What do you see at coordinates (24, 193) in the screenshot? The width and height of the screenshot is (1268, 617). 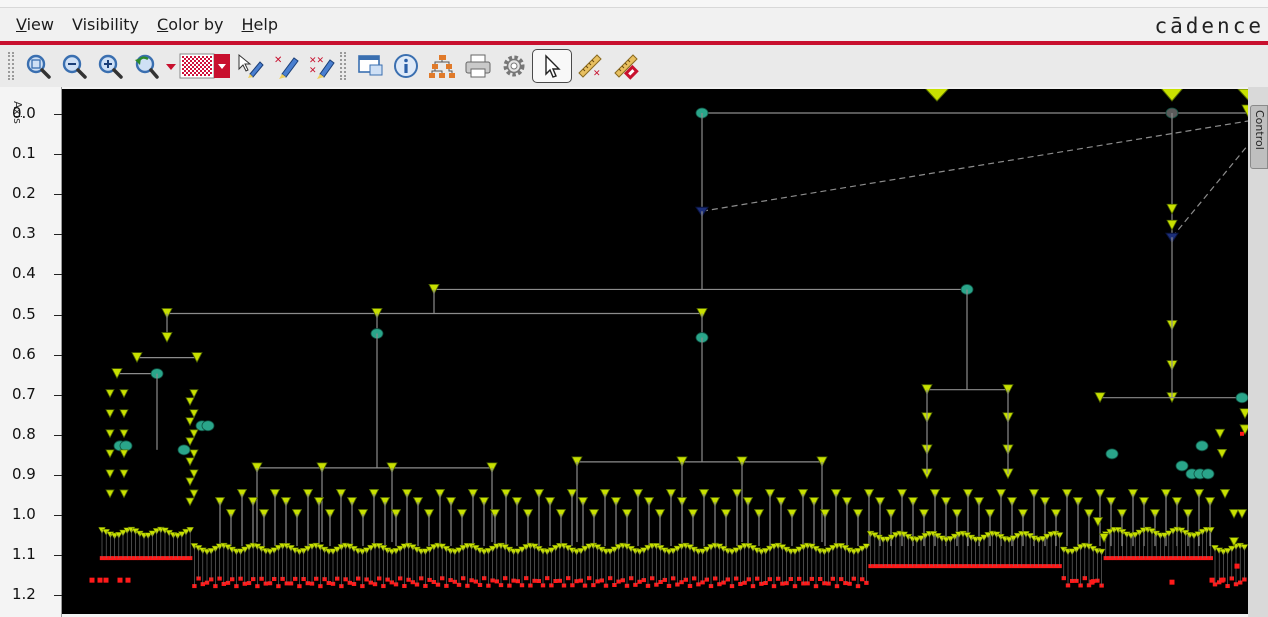 I see `y-tick-label: 0.2` at bounding box center [24, 193].